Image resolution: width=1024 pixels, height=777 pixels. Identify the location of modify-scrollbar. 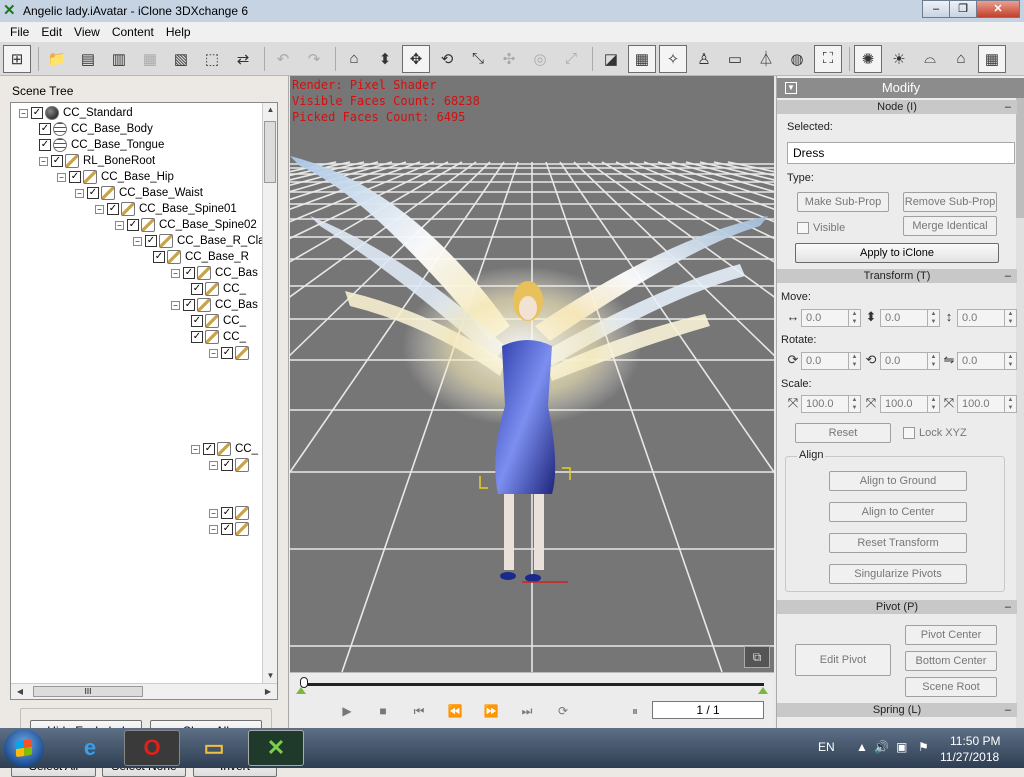
(1020, 413).